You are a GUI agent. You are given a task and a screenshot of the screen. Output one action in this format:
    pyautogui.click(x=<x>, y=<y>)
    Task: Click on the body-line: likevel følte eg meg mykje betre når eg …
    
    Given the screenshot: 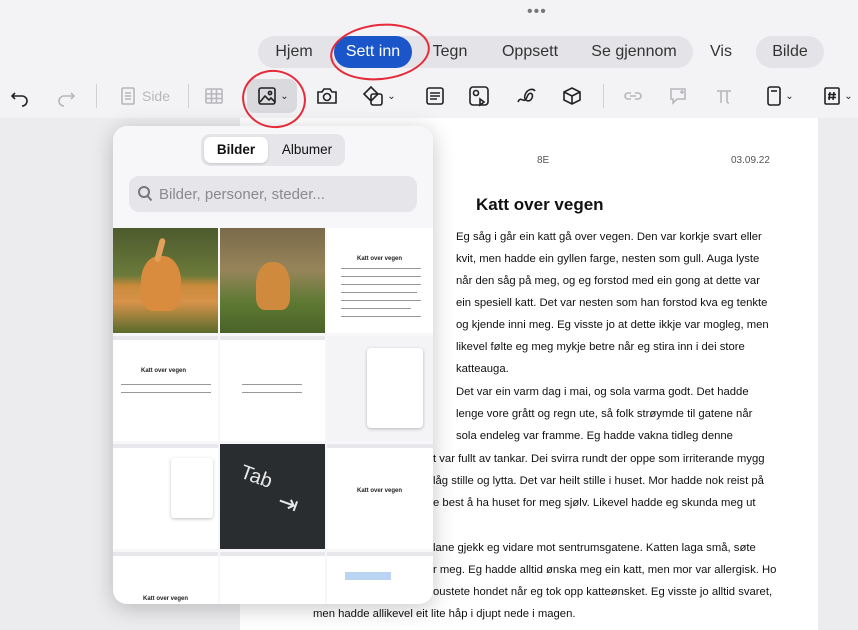 What is the action you would take?
    pyautogui.click(x=600, y=347)
    